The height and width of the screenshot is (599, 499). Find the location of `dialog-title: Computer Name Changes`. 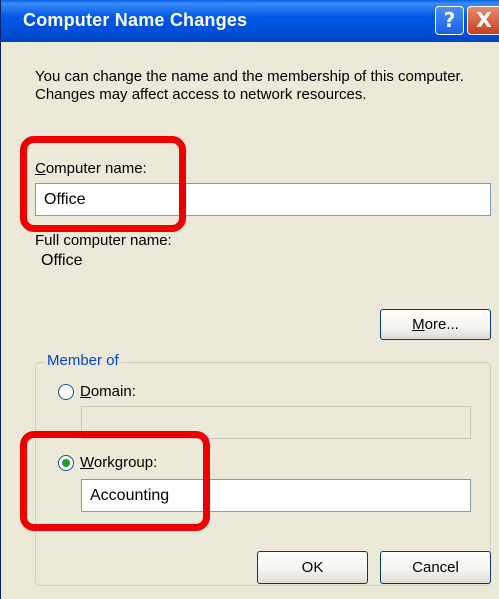

dialog-title: Computer Name Changes is located at coordinates (135, 20).